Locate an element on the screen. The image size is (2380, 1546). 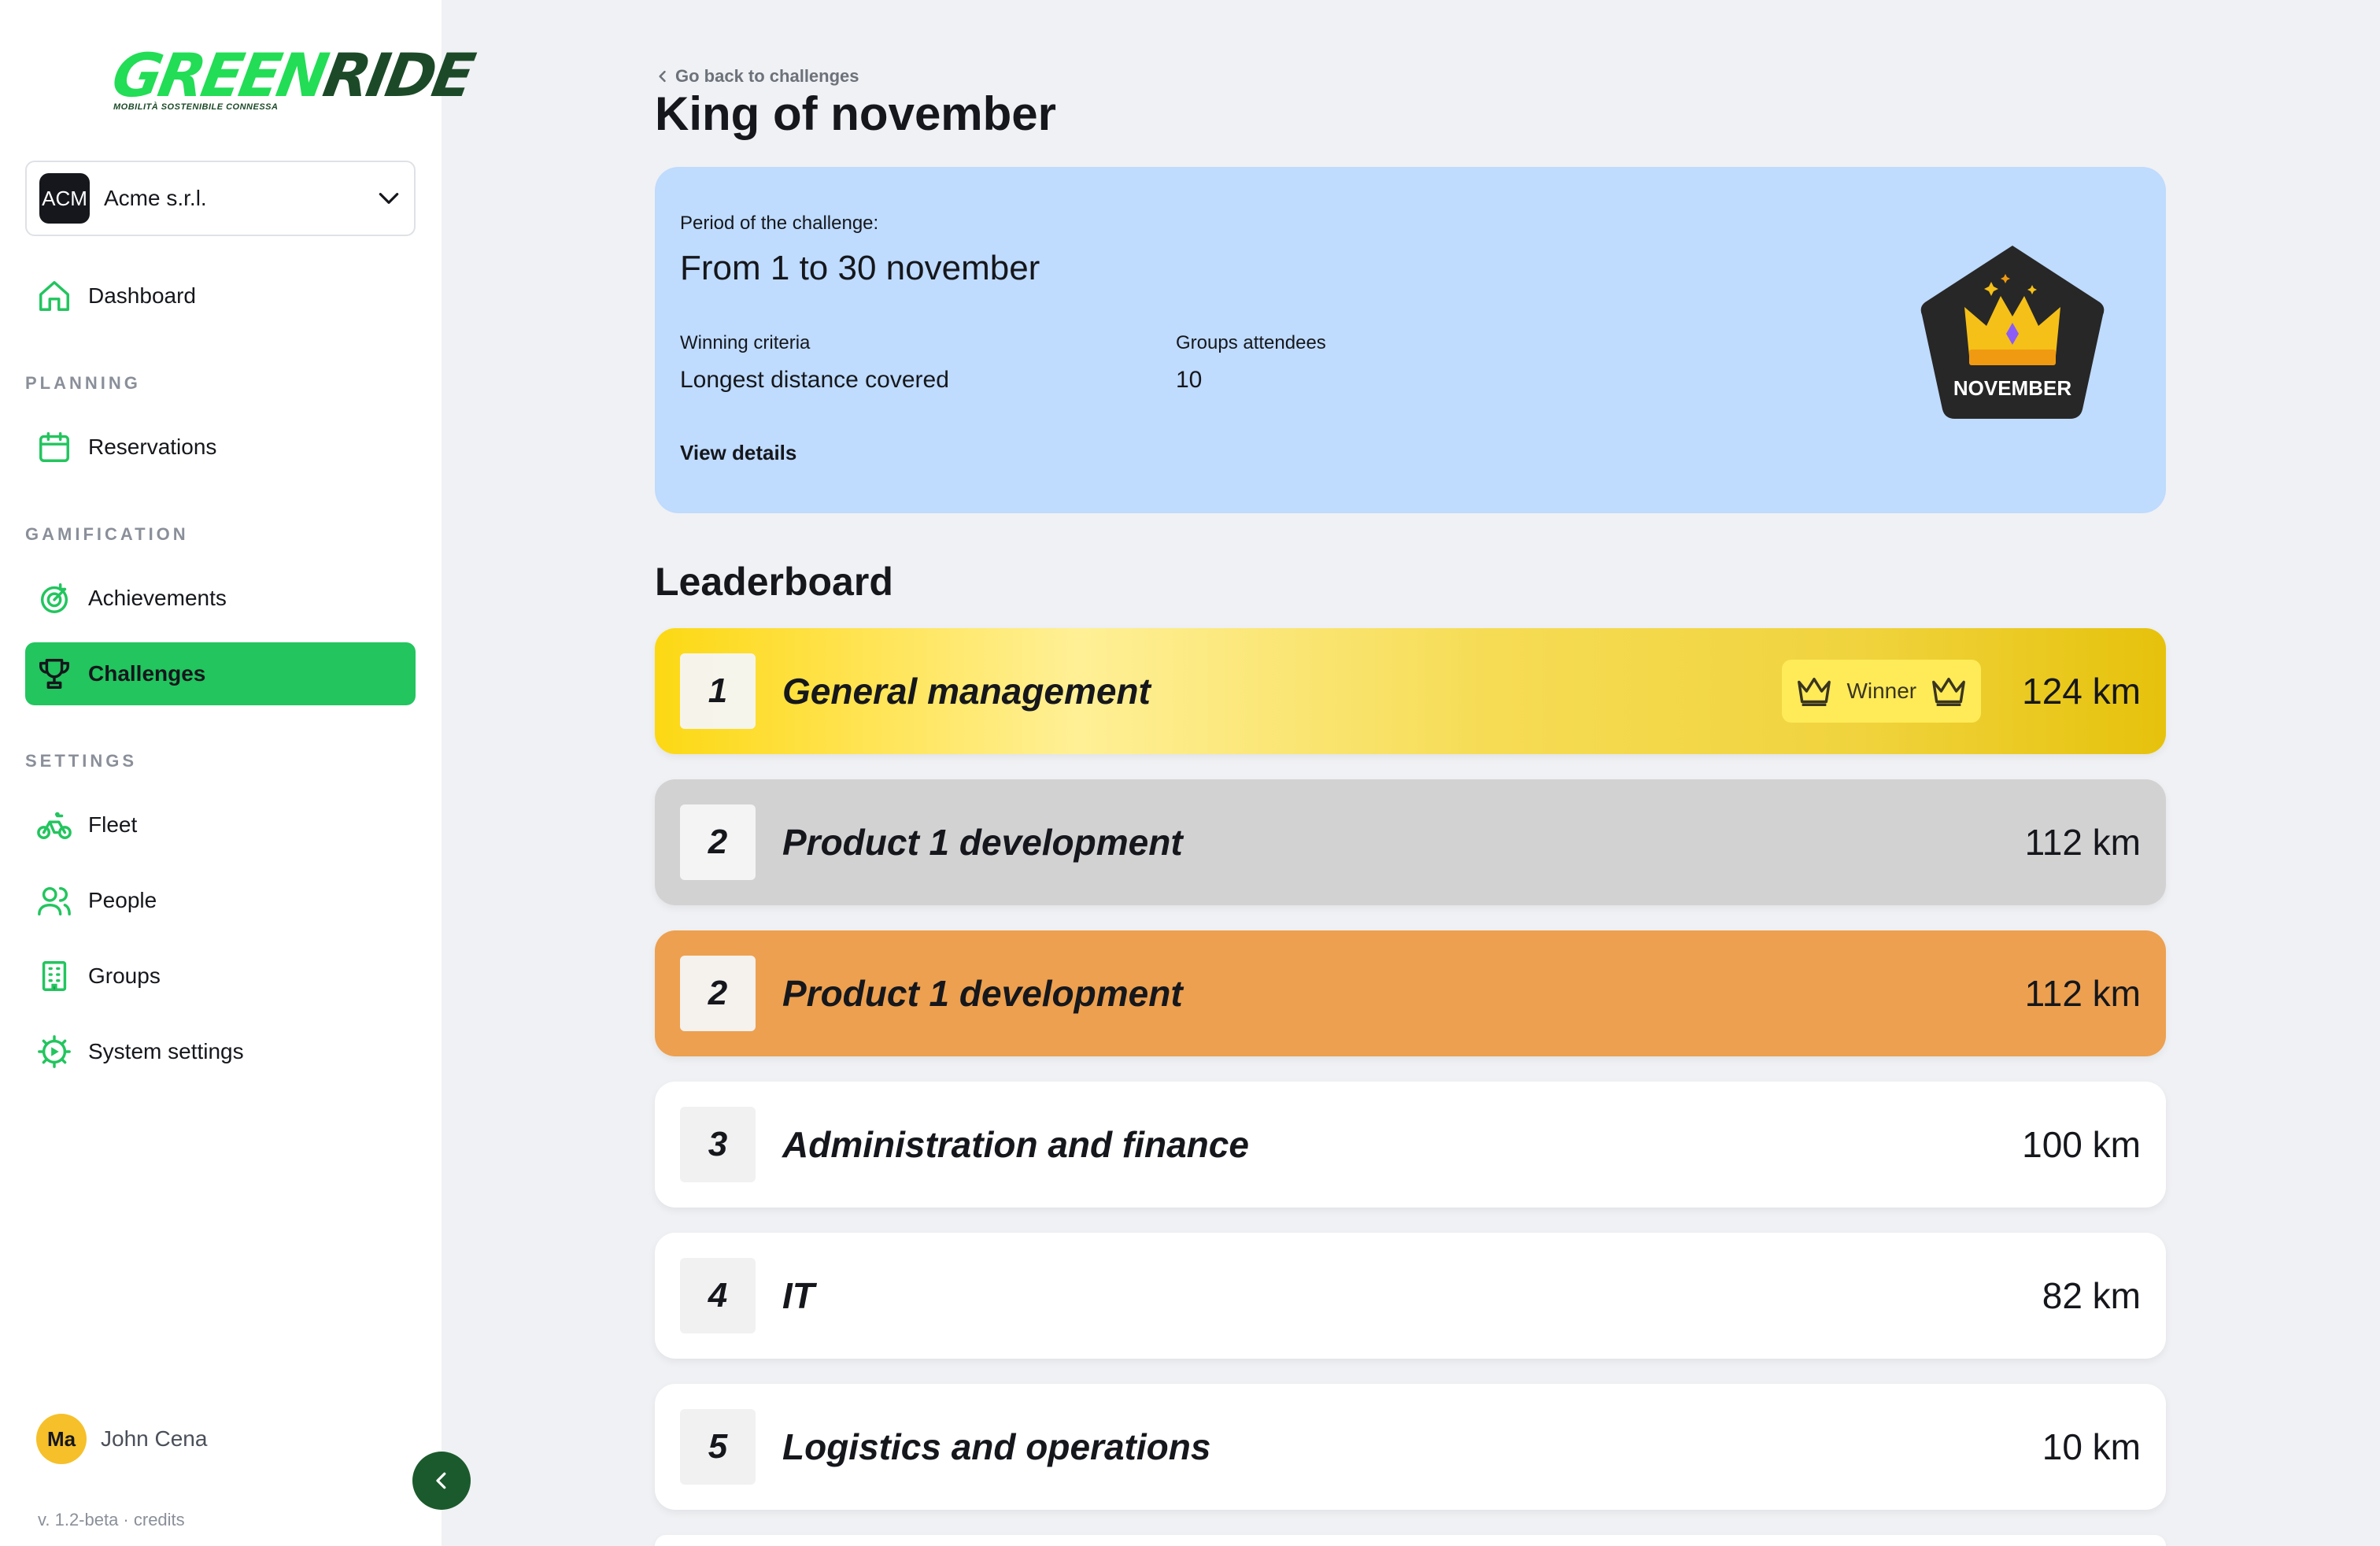
sidebar-item-people: People is located at coordinates (220, 900).